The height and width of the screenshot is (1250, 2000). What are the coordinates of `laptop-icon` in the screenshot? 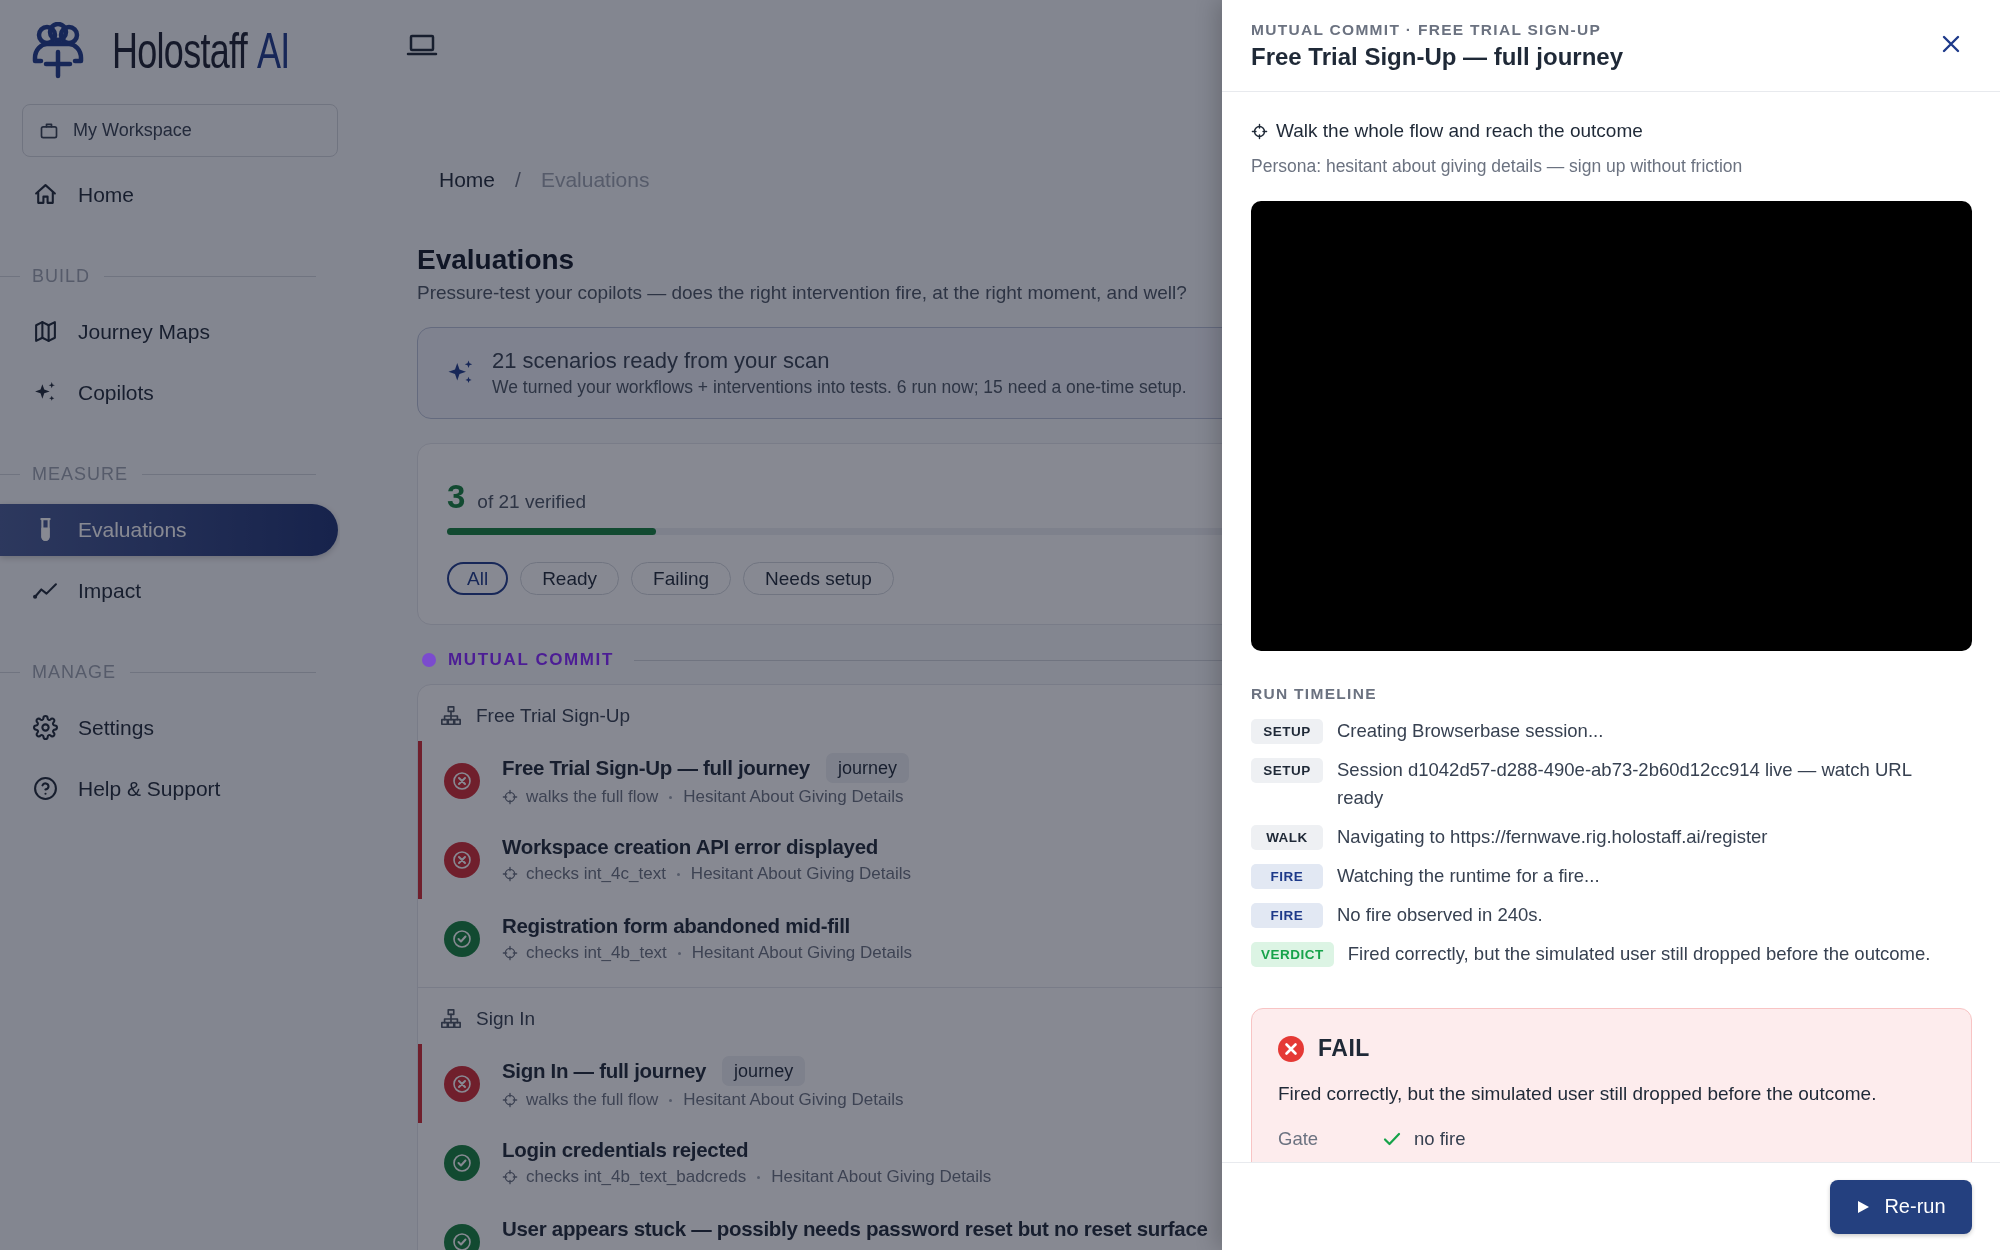 It's located at (422, 45).